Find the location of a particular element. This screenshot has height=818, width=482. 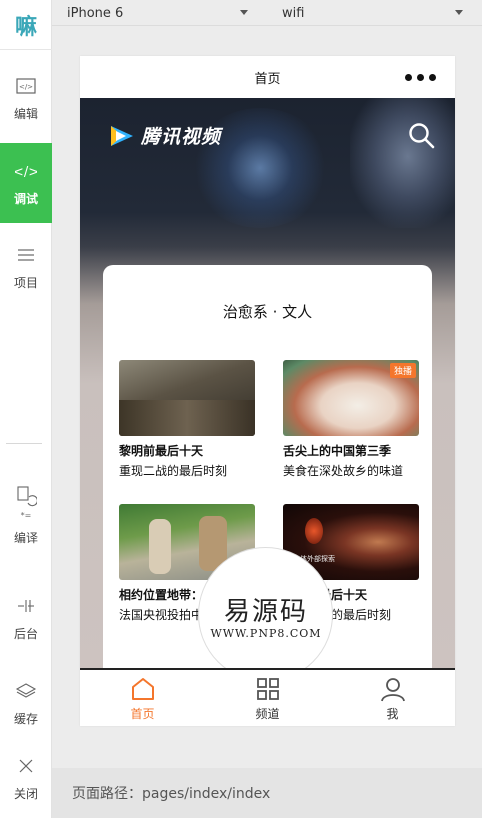

tab-home: 首页 is located at coordinates (142, 698).